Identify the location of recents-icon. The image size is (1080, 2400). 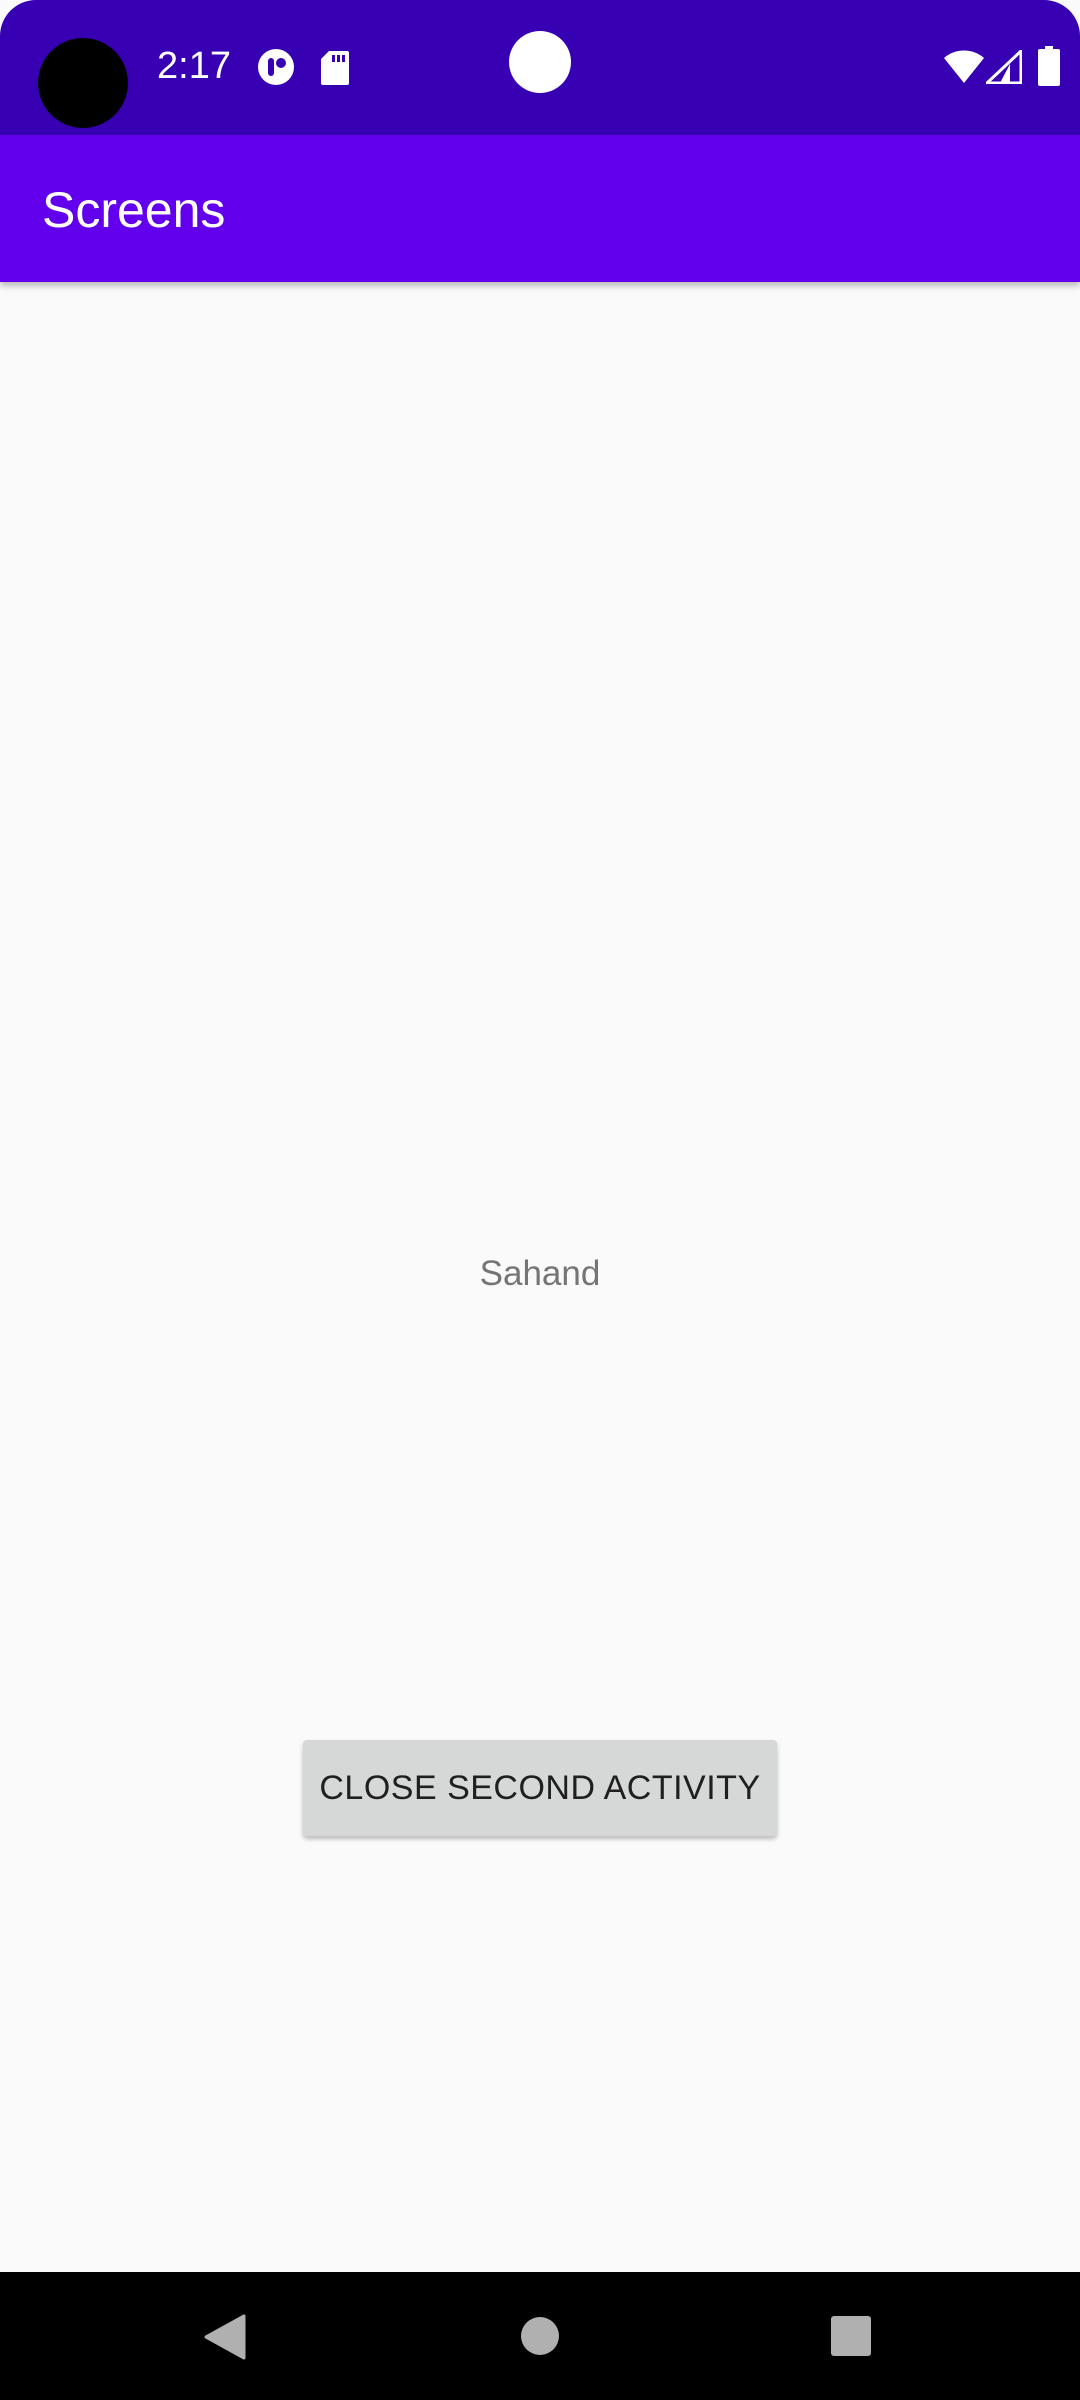
(851, 2336).